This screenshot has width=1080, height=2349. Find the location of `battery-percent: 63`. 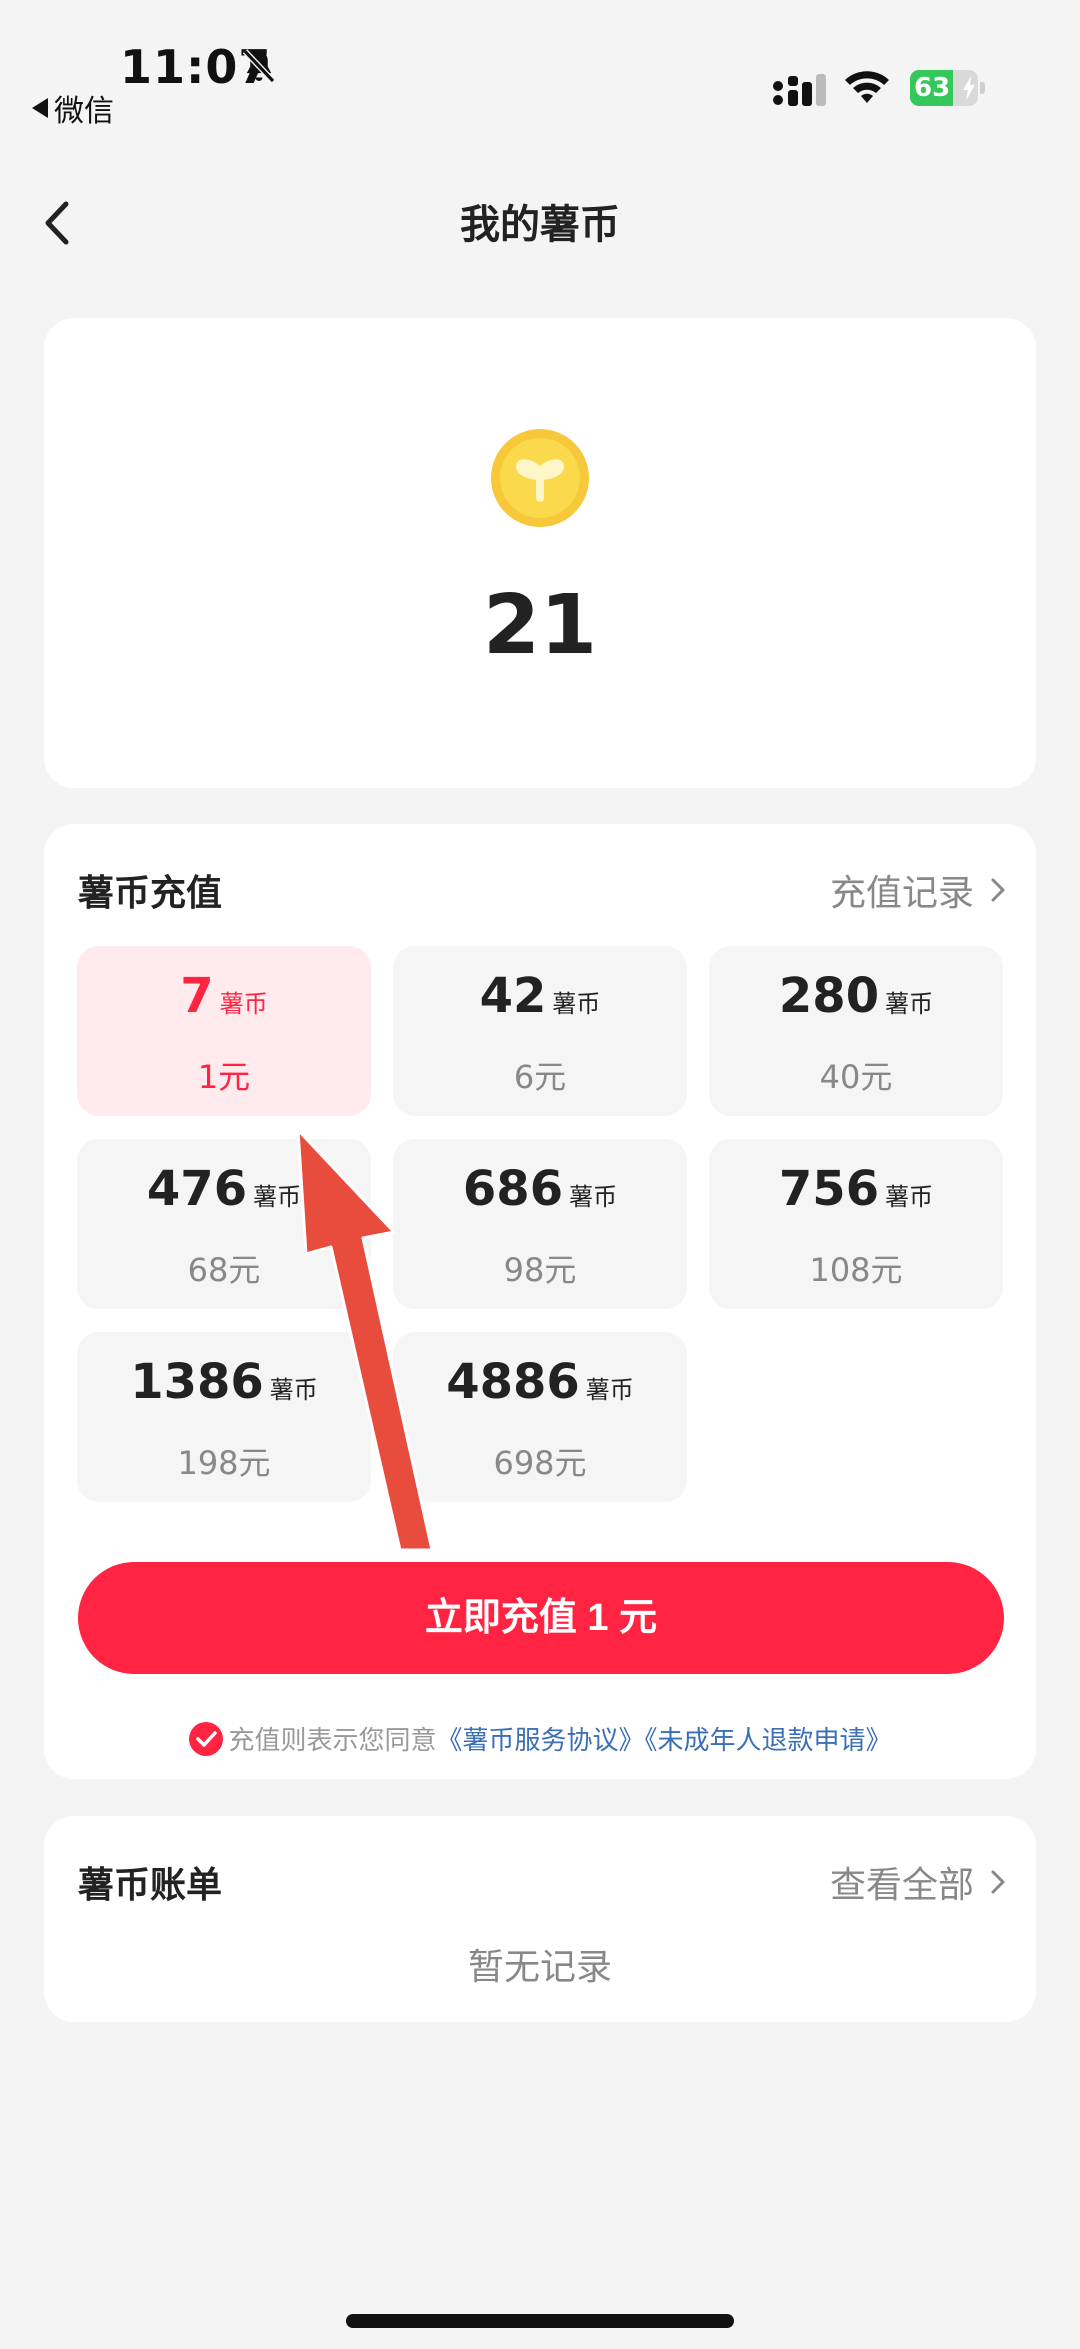

battery-percent: 63 is located at coordinates (932, 88).